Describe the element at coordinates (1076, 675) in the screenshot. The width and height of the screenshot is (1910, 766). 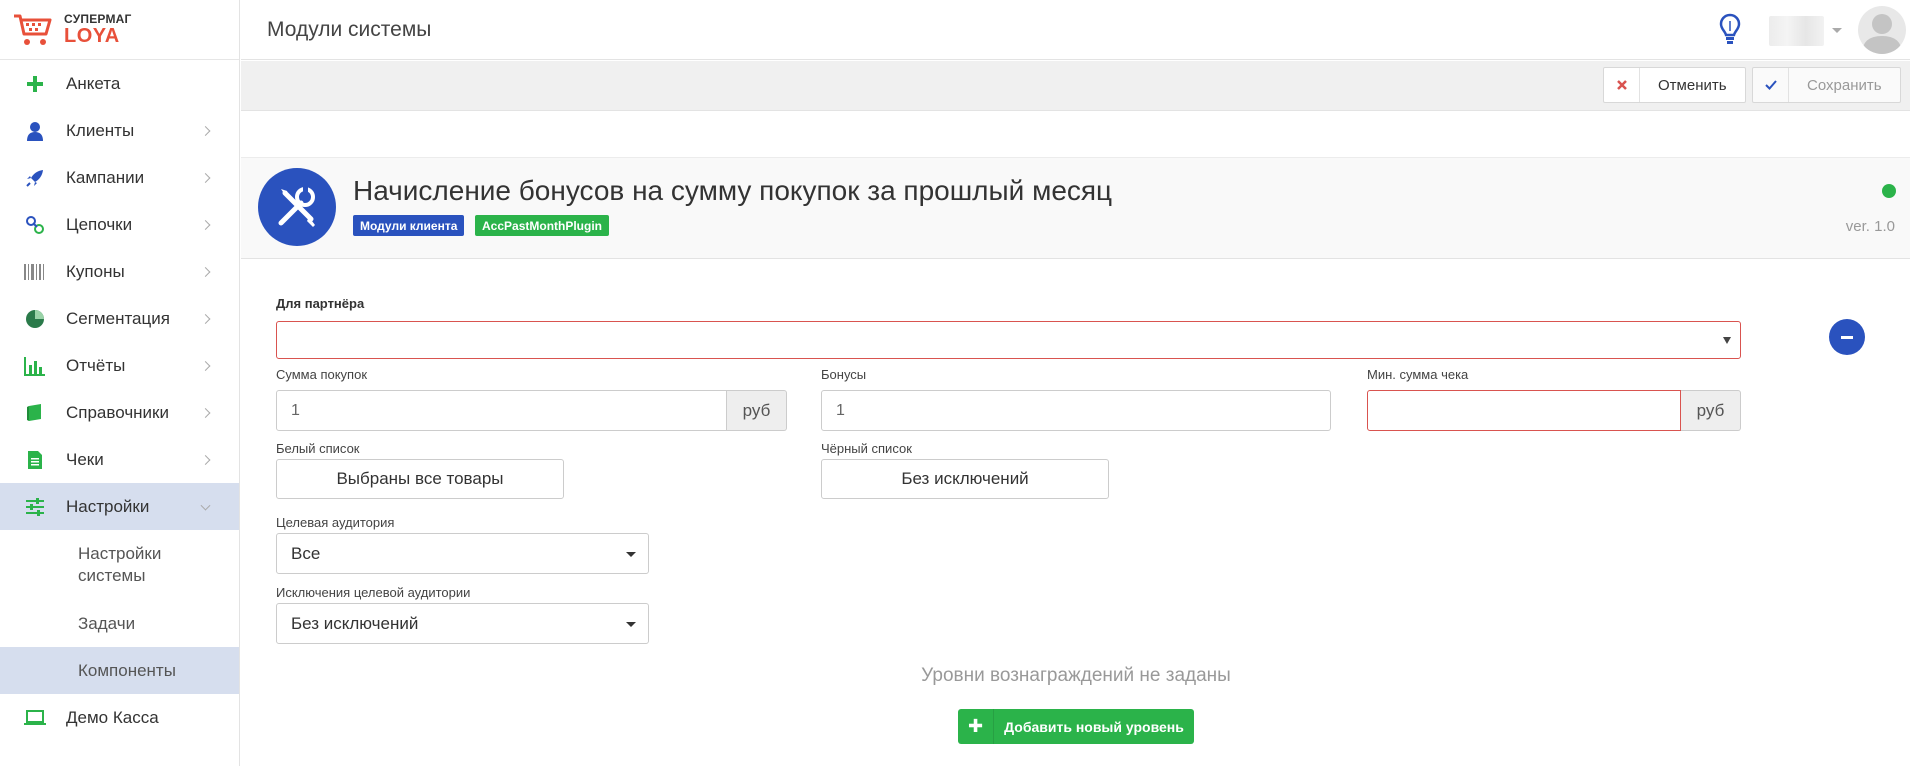
I see `empty-levels-message: Уровни вознаграждений не заданы` at that location.